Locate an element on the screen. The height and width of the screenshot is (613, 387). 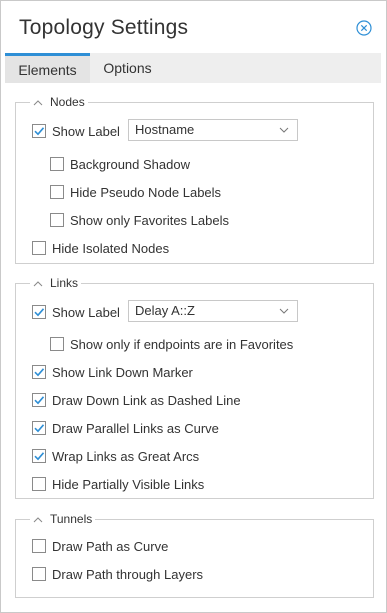
nodes-legend: Nodes is located at coordinates (59, 102).